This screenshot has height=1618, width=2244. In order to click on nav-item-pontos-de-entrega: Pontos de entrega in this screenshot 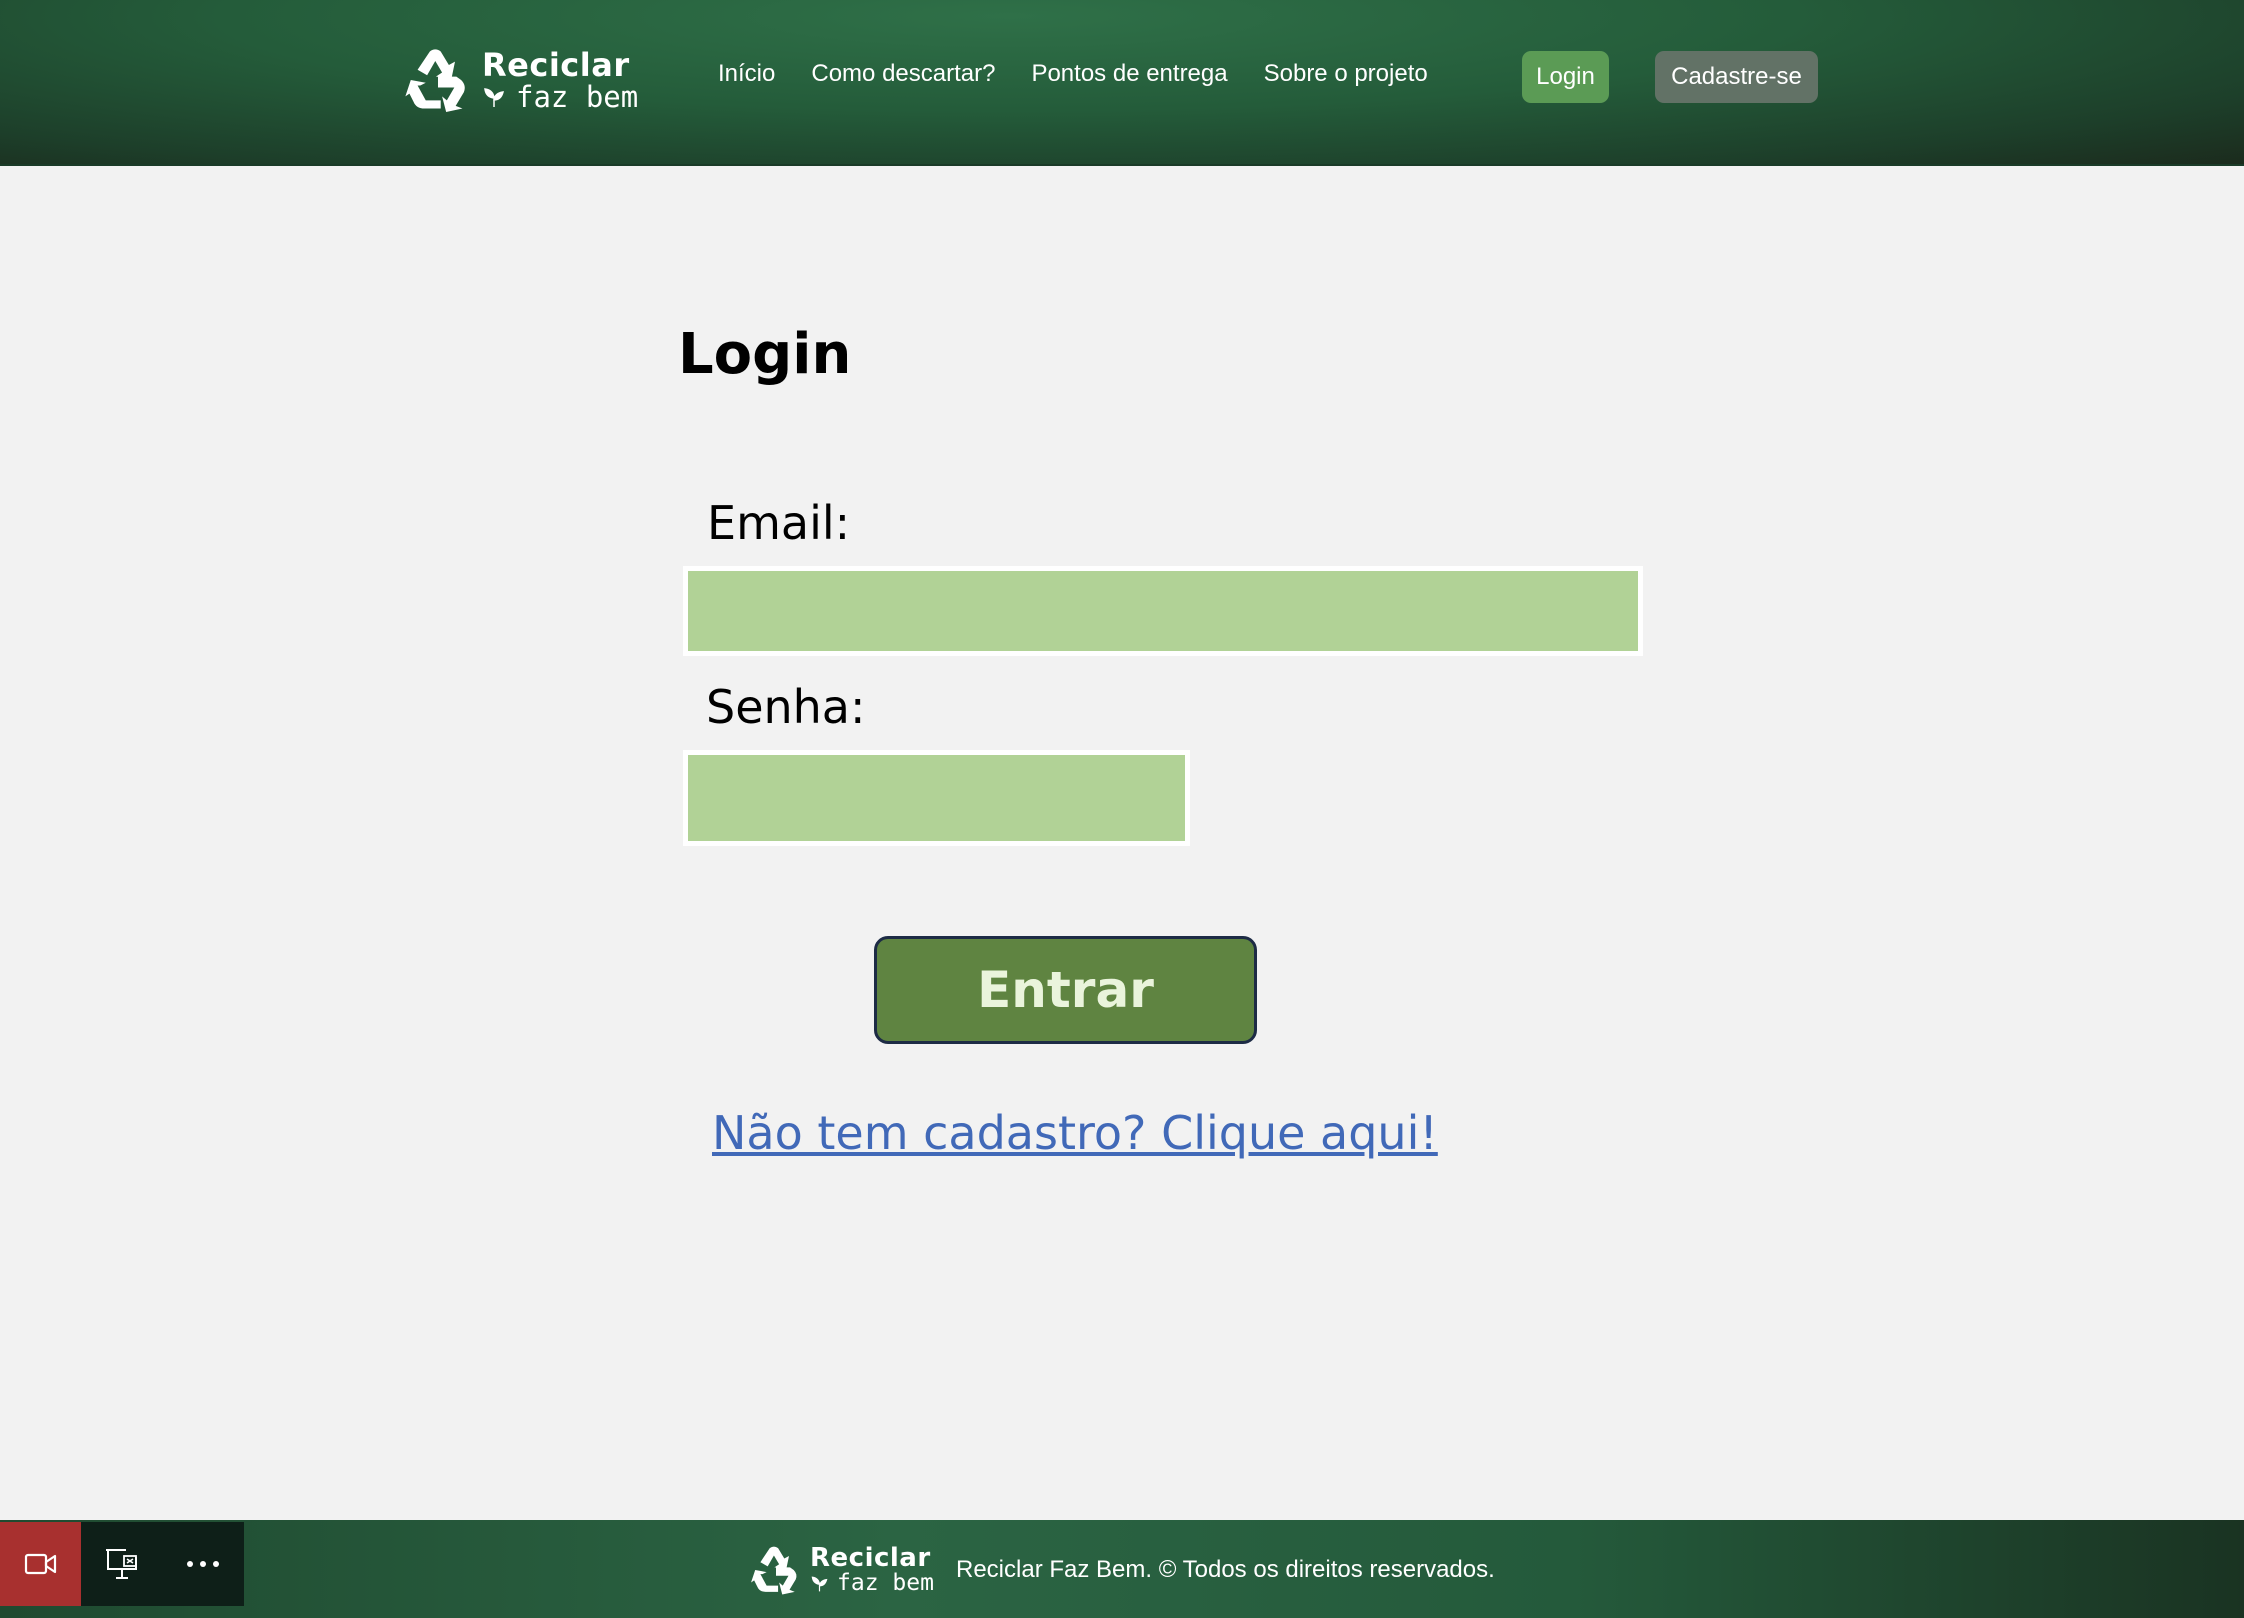, I will do `click(1129, 74)`.